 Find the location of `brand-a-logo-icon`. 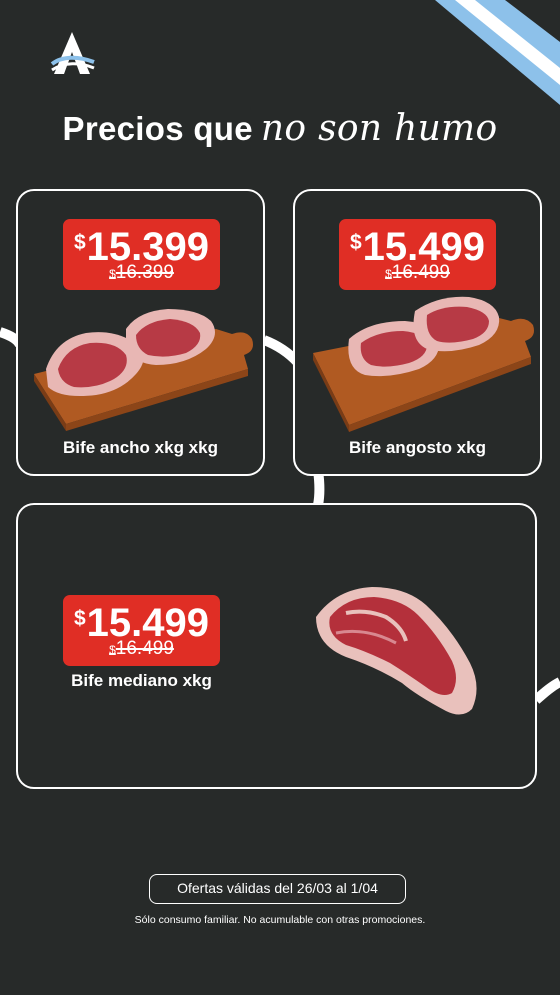

brand-a-logo-icon is located at coordinates (72, 53).